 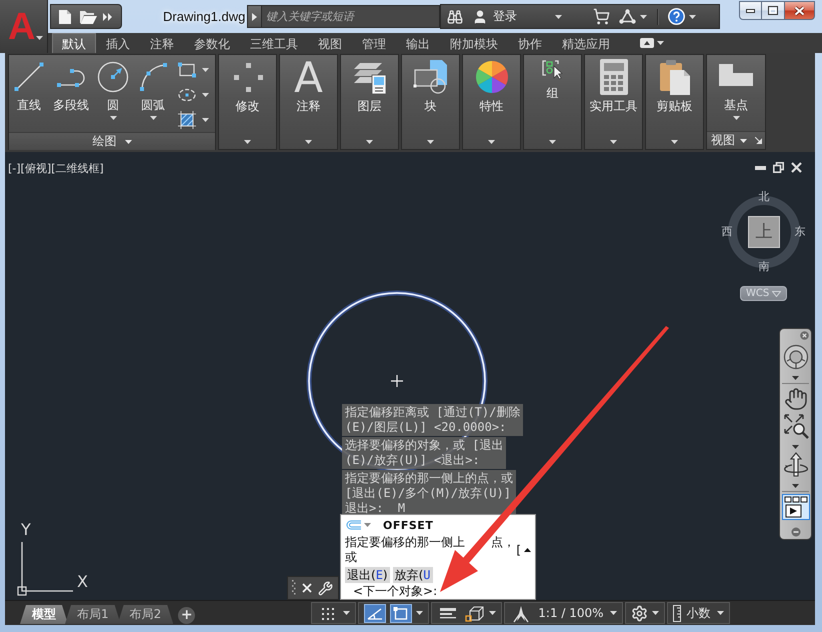 What do you see at coordinates (353, 525) in the screenshot?
I see `offset-icon` at bounding box center [353, 525].